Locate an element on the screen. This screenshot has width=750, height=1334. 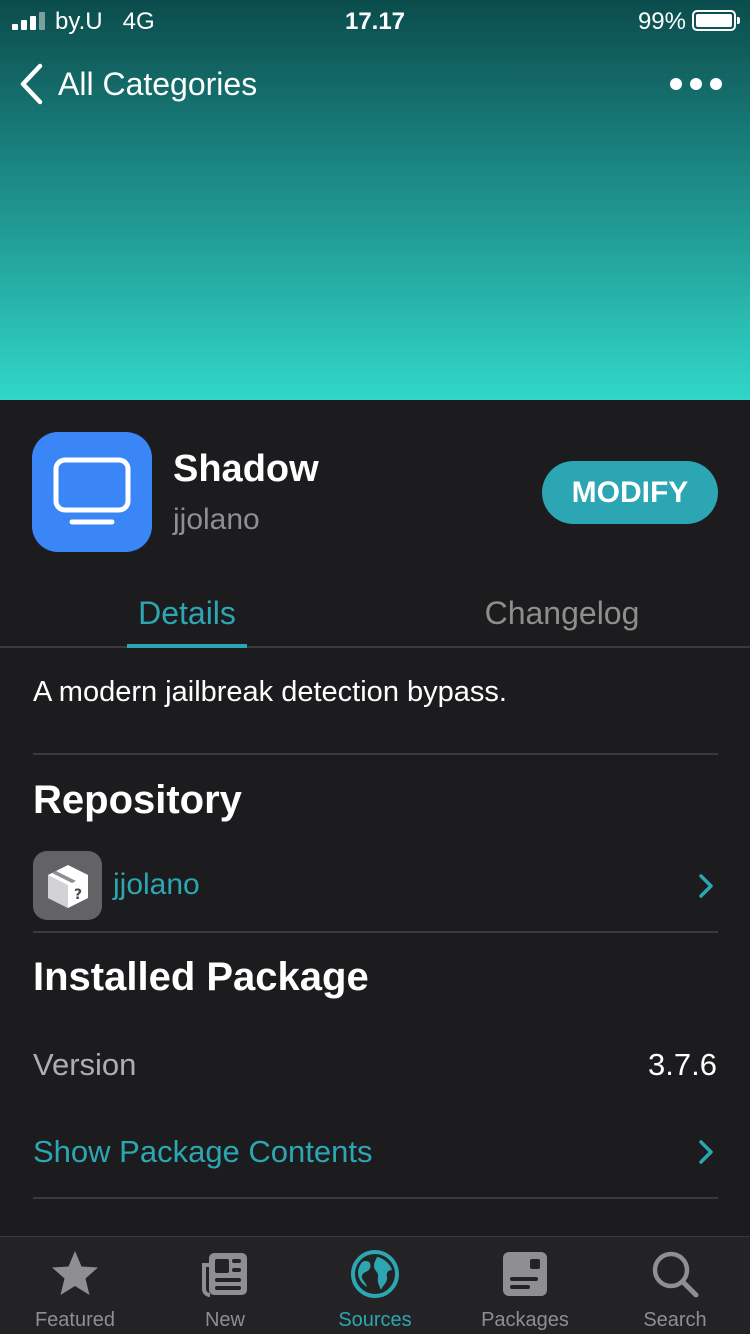
tabbar-item-sources: Sources is located at coordinates (375, 1285).